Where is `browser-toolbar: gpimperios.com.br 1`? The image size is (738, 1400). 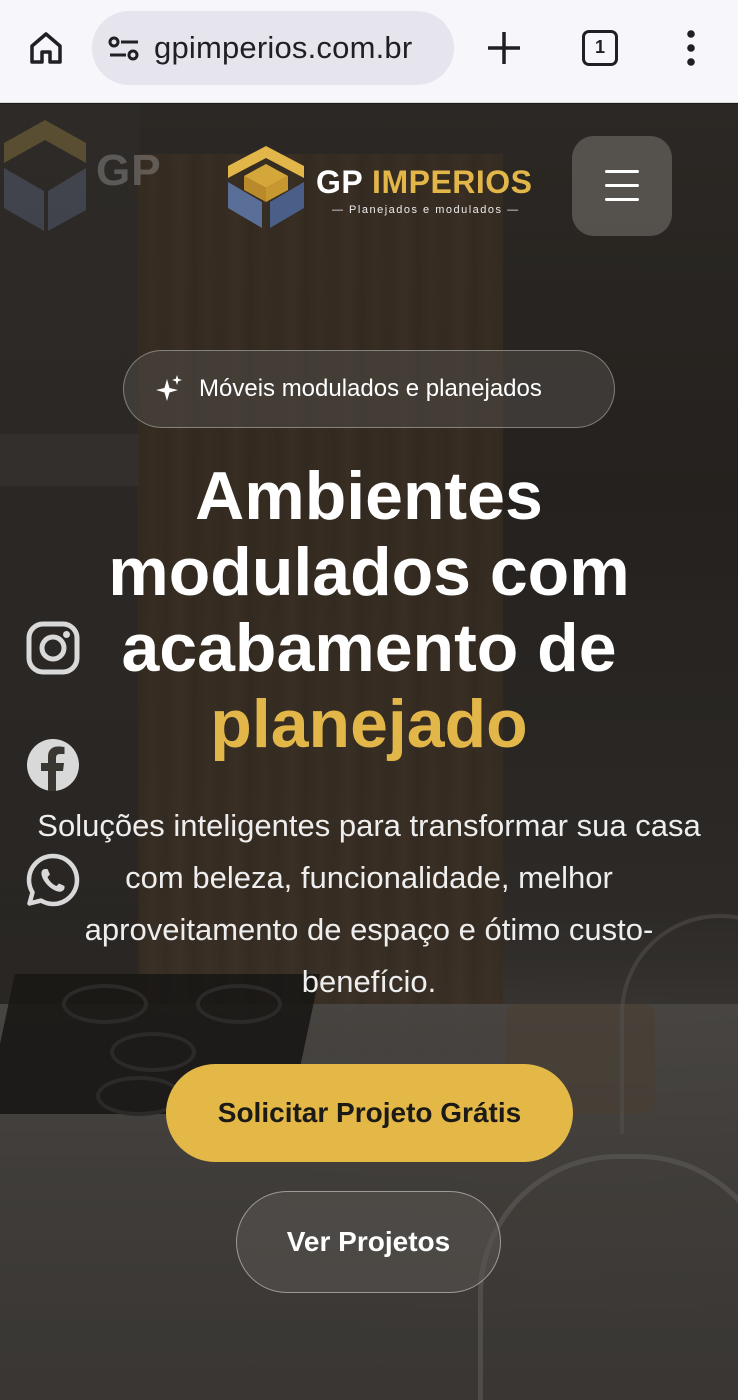
browser-toolbar: gpimperios.com.br 1 is located at coordinates (369, 51).